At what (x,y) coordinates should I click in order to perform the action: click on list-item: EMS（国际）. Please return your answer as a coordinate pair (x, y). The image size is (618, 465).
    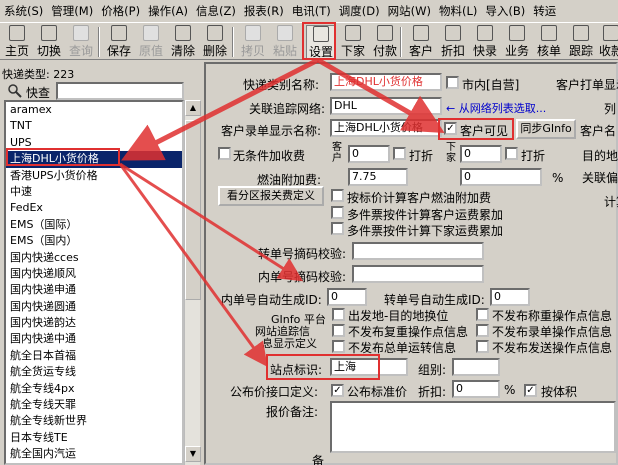
    Looking at the image, I should click on (94, 225).